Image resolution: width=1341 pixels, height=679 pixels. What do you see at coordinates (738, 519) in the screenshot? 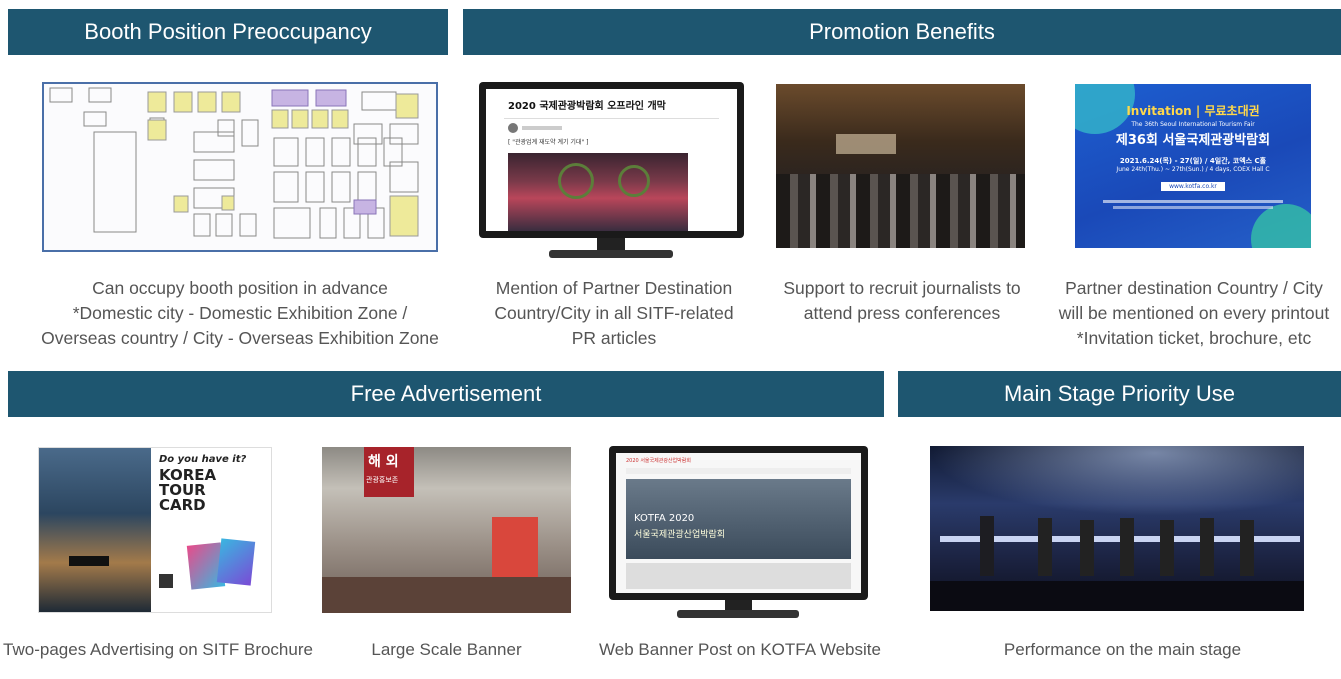
I see `web-banner: KOTFA 2020 서울국제관광산업박람회` at bounding box center [738, 519].